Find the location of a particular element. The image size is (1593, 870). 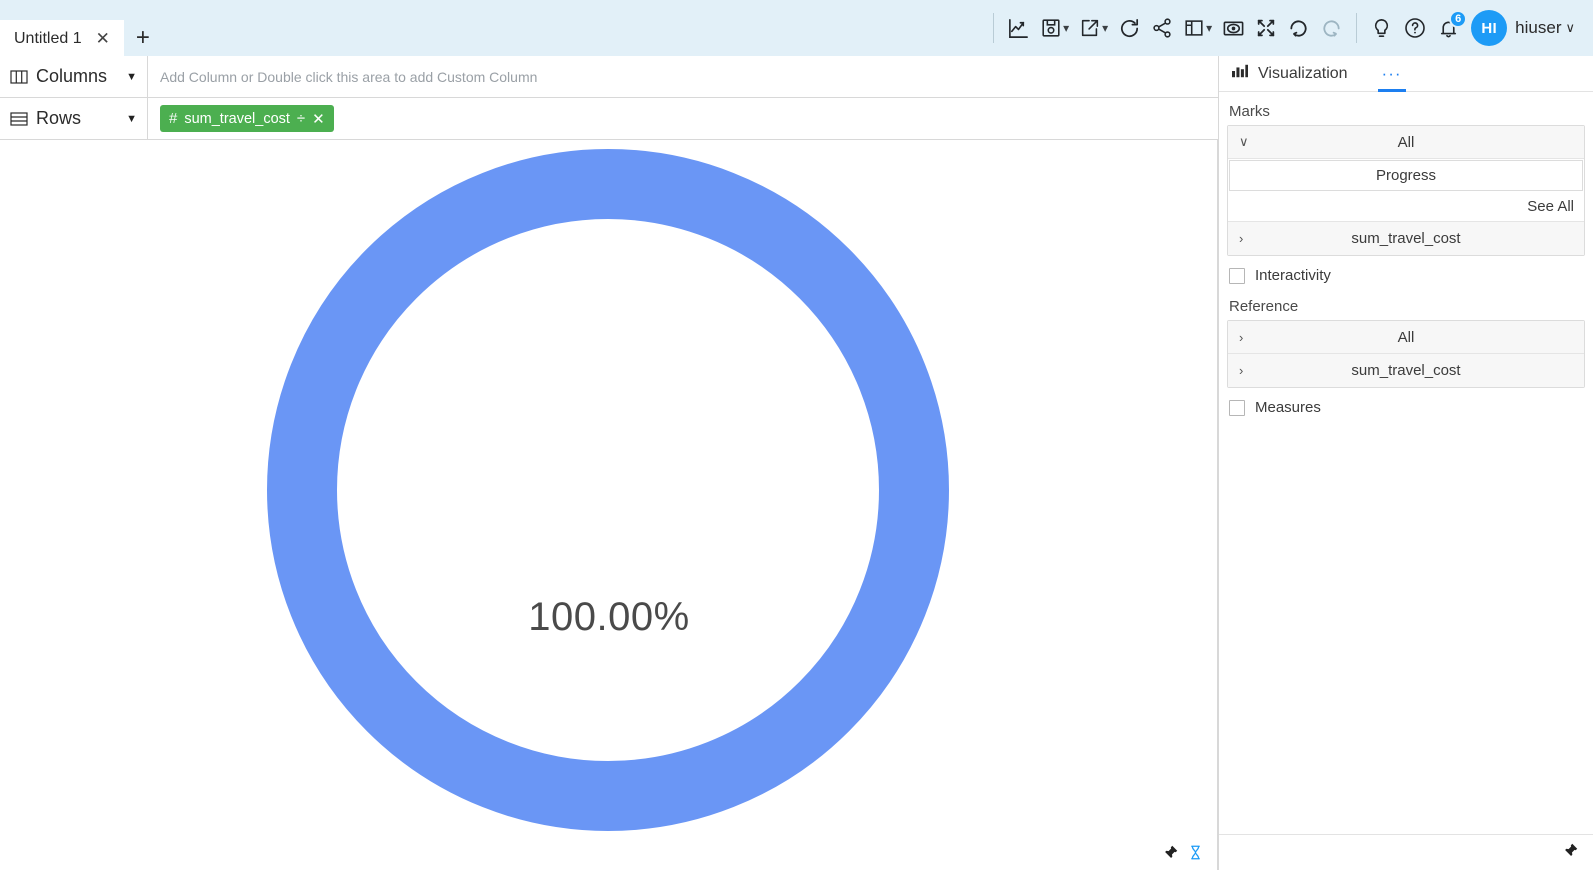

visualization-panel-header: Visualization ··· is located at coordinates (1406, 74).